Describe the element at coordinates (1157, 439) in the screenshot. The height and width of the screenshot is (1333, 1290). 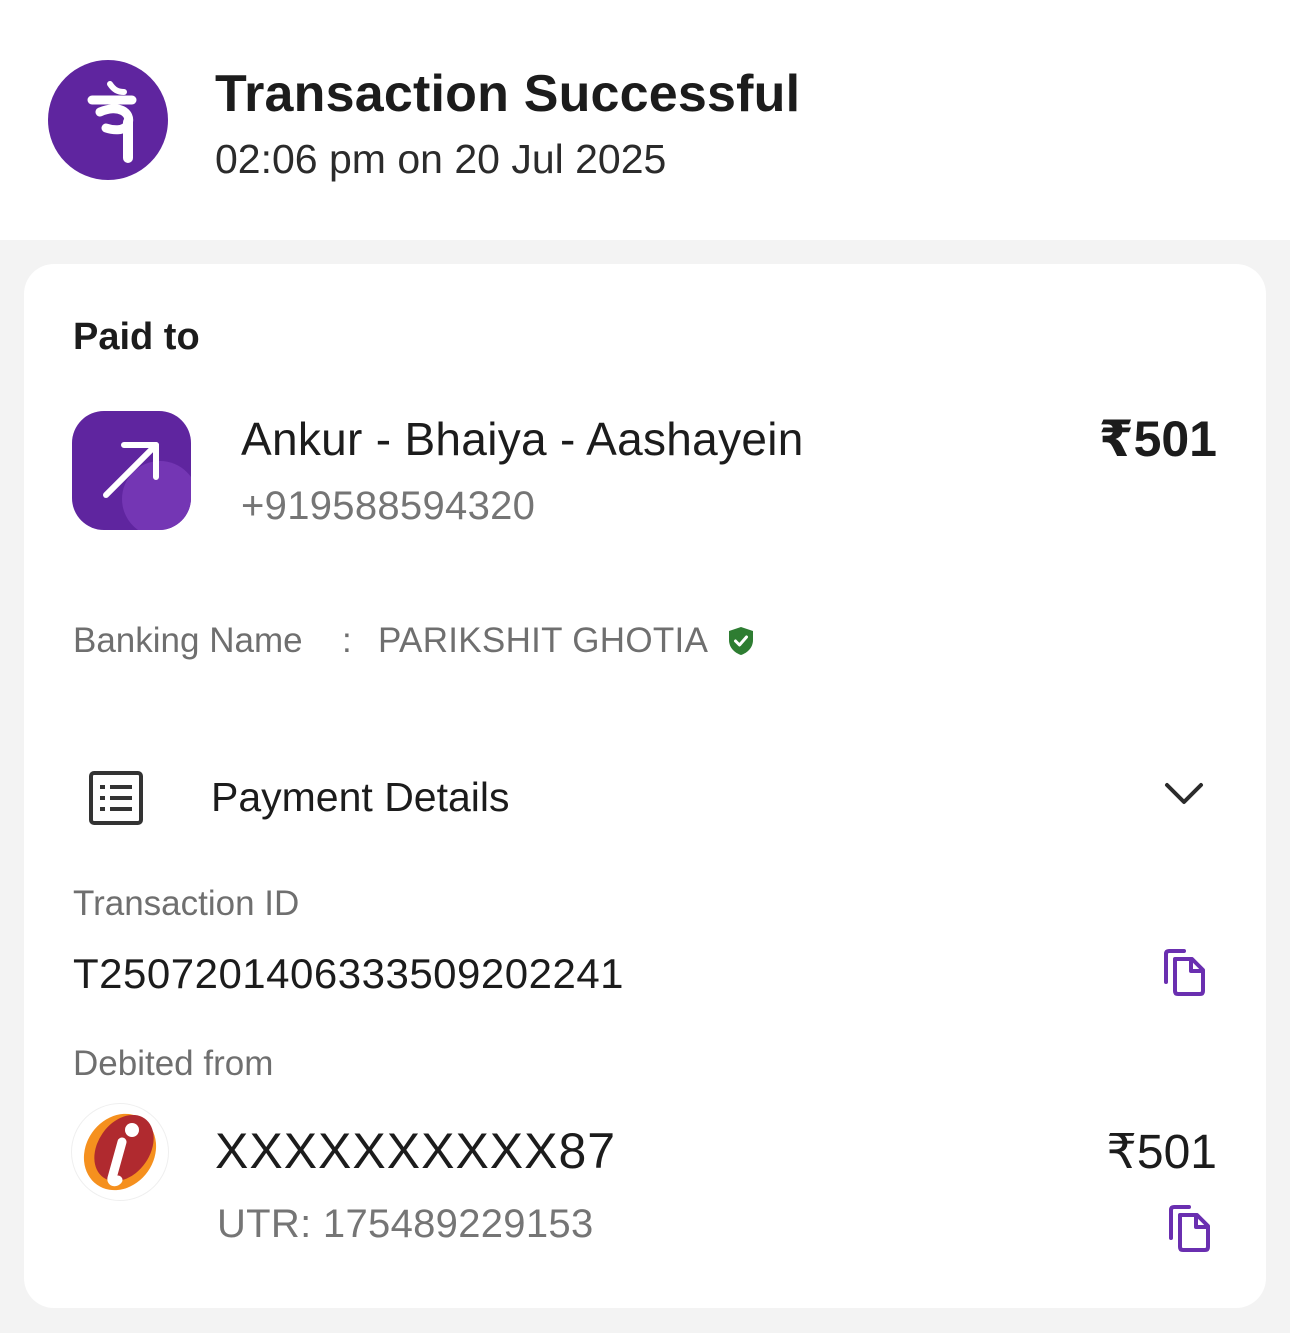
I see `paid-amount: ₹501` at that location.